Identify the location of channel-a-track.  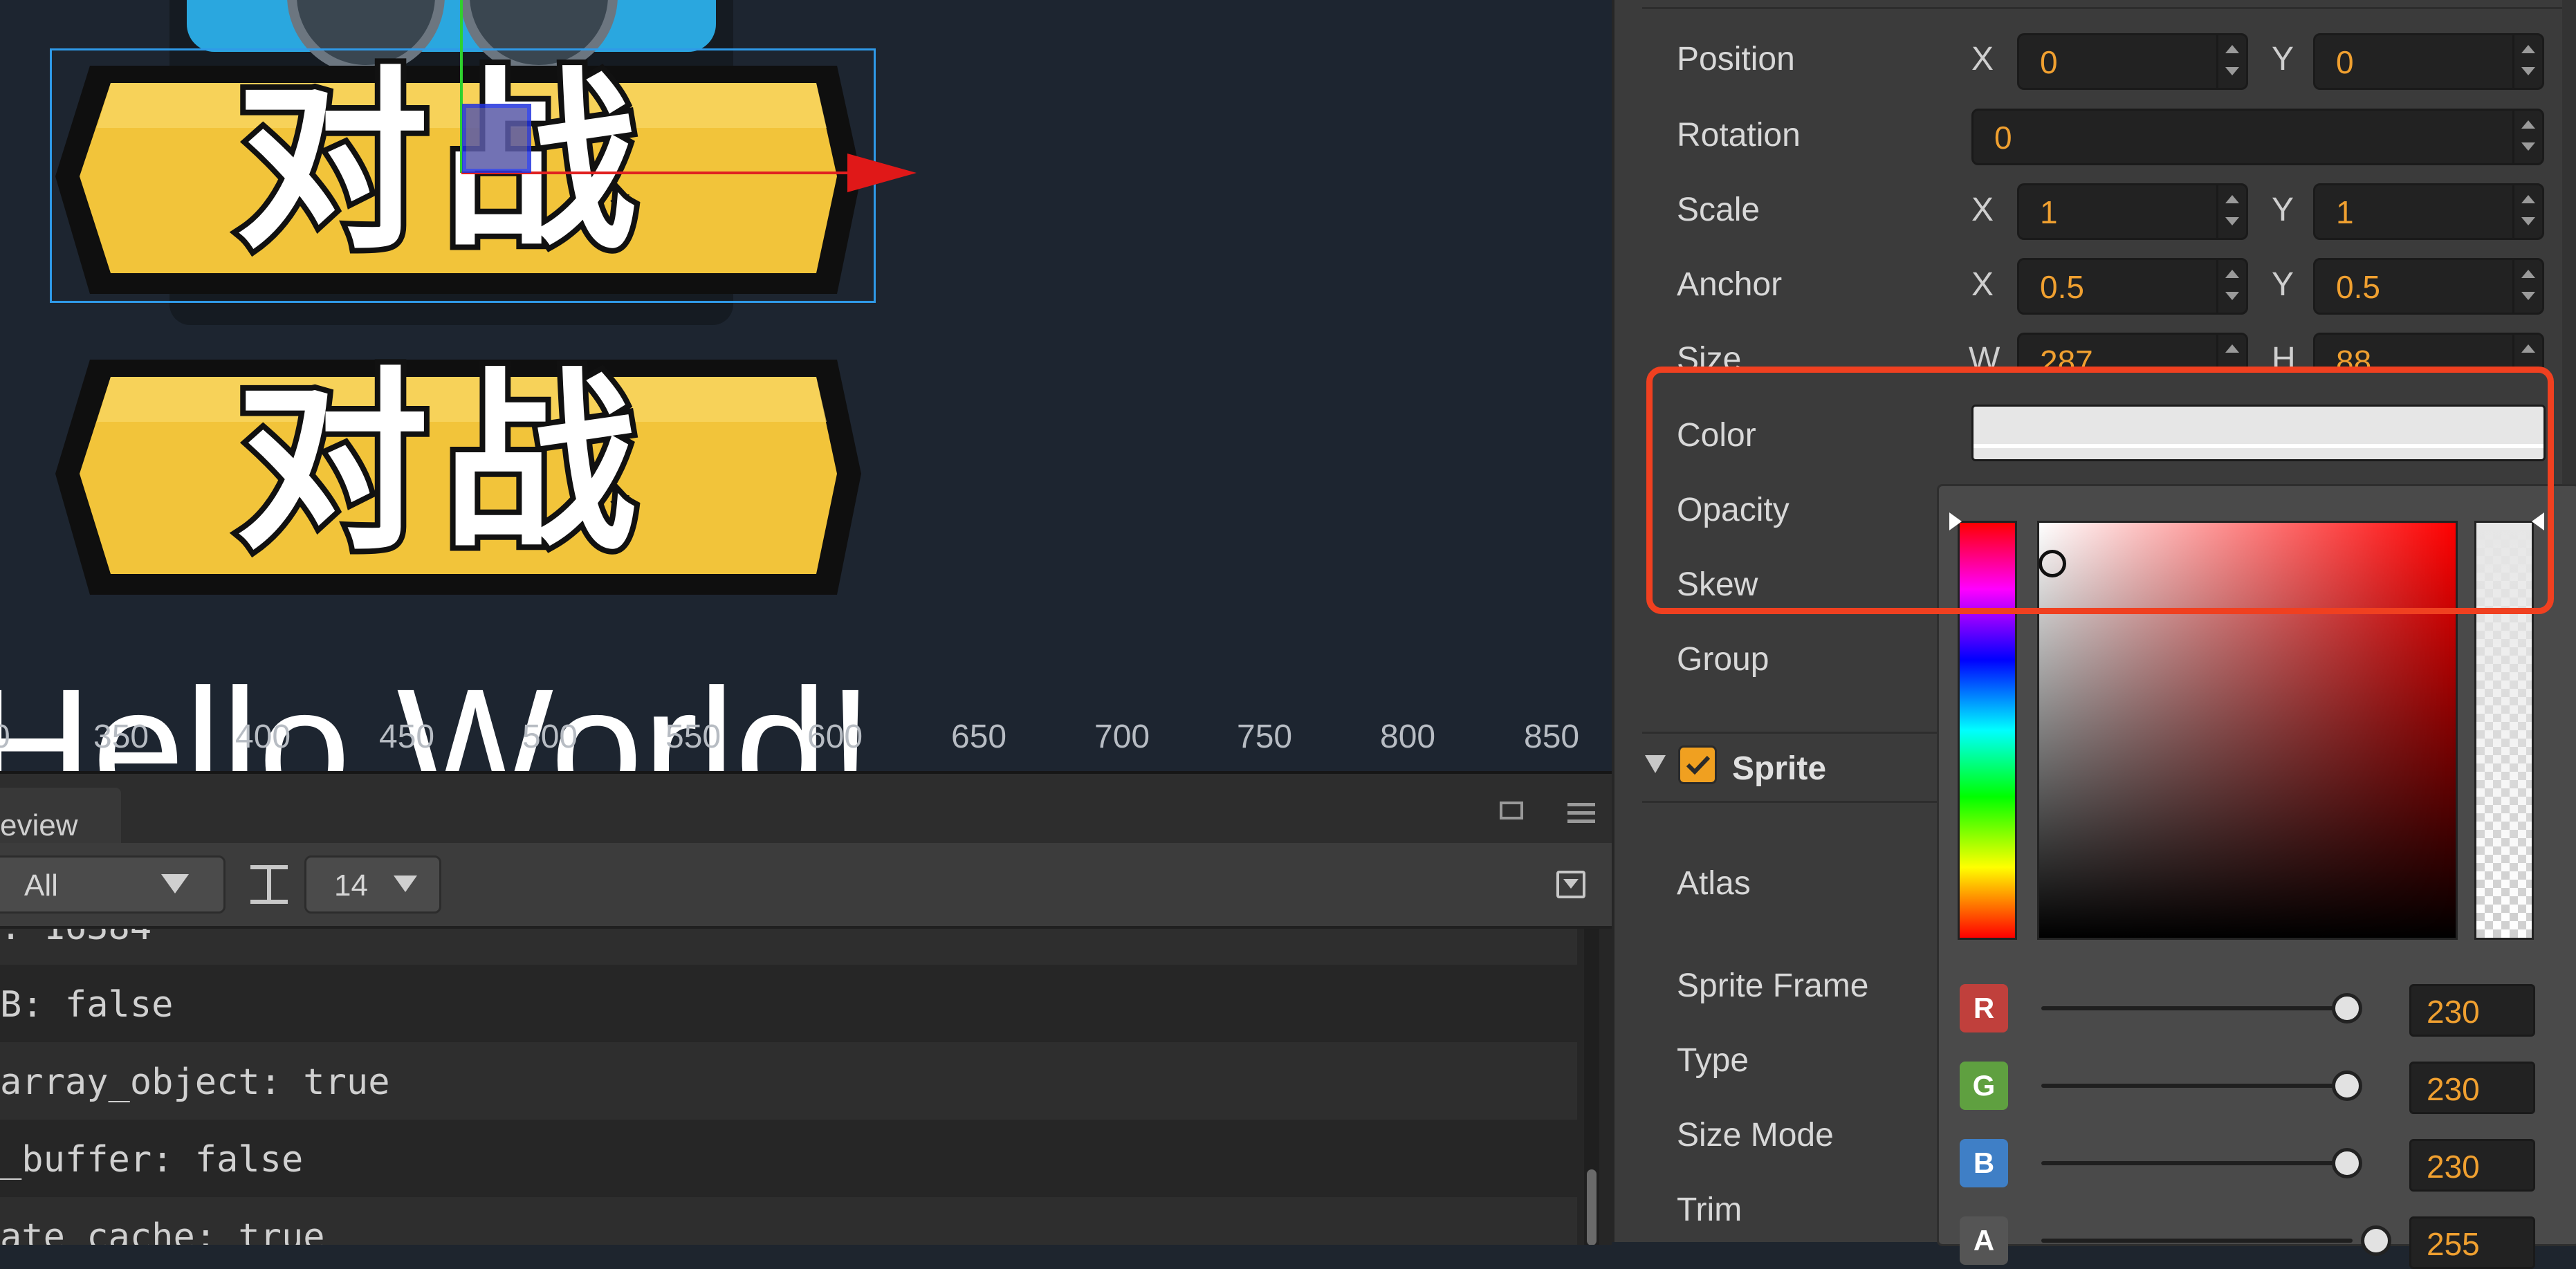
(2197, 1241).